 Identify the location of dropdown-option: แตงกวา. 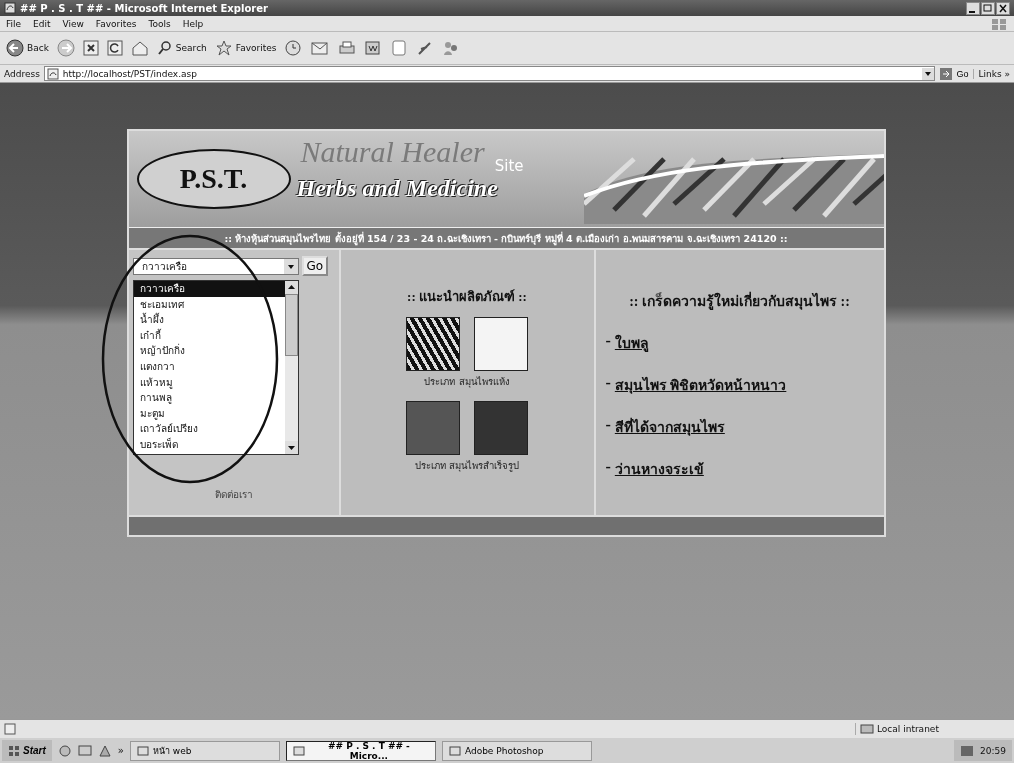
(209, 366).